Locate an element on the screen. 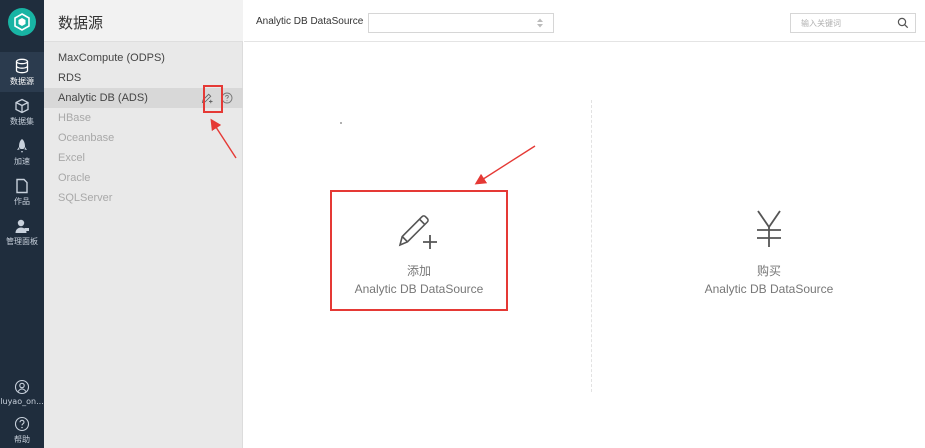 This screenshot has height=448, width=925. vertical-divider is located at coordinates (591, 246).